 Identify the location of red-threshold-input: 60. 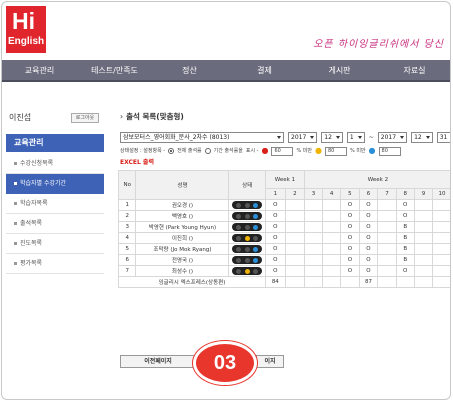
(282, 151).